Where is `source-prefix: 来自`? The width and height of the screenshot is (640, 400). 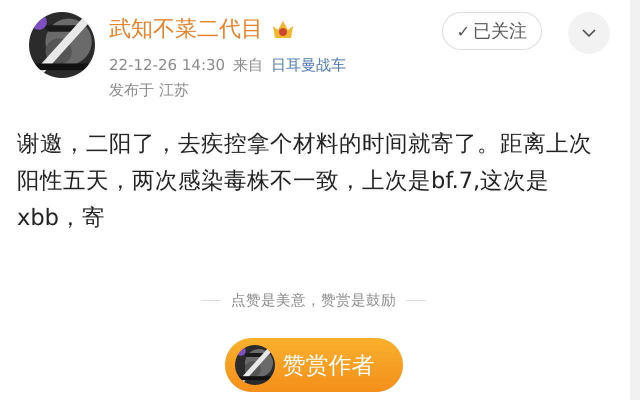 source-prefix: 来自 is located at coordinates (248, 65).